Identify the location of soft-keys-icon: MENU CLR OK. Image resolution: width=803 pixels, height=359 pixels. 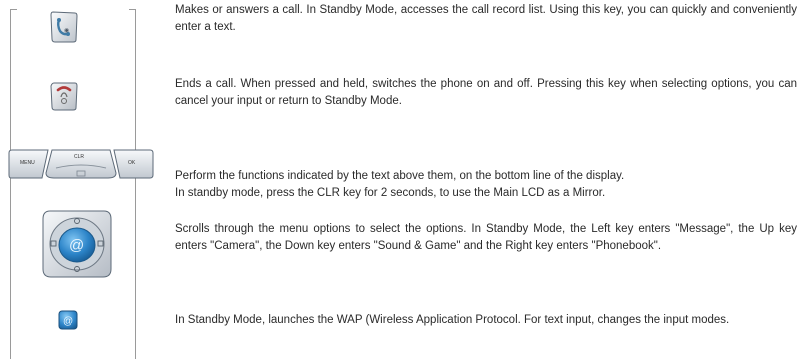
(81, 164).